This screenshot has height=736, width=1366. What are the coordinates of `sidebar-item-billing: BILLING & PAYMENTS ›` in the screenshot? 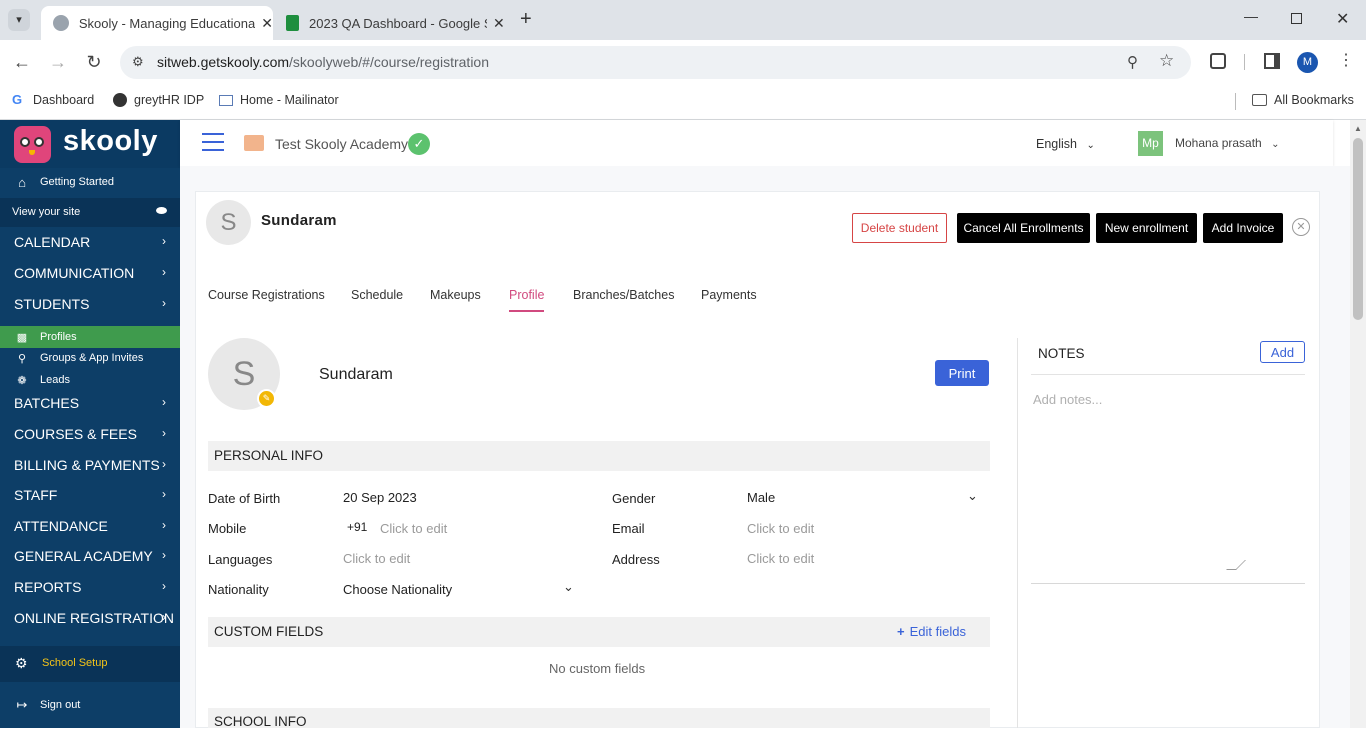 It's located at (90, 467).